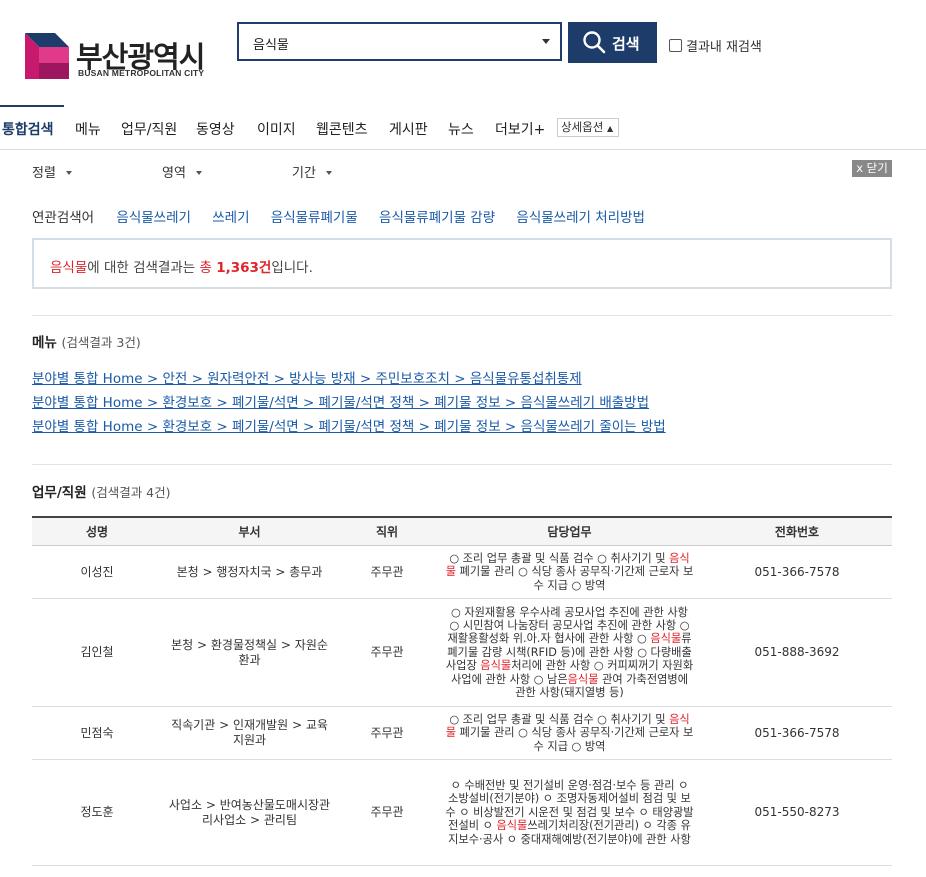 This screenshot has width=926, height=877. I want to click on logo-subtitle: BUSAN METROPOLITAN CITY, so click(141, 73).